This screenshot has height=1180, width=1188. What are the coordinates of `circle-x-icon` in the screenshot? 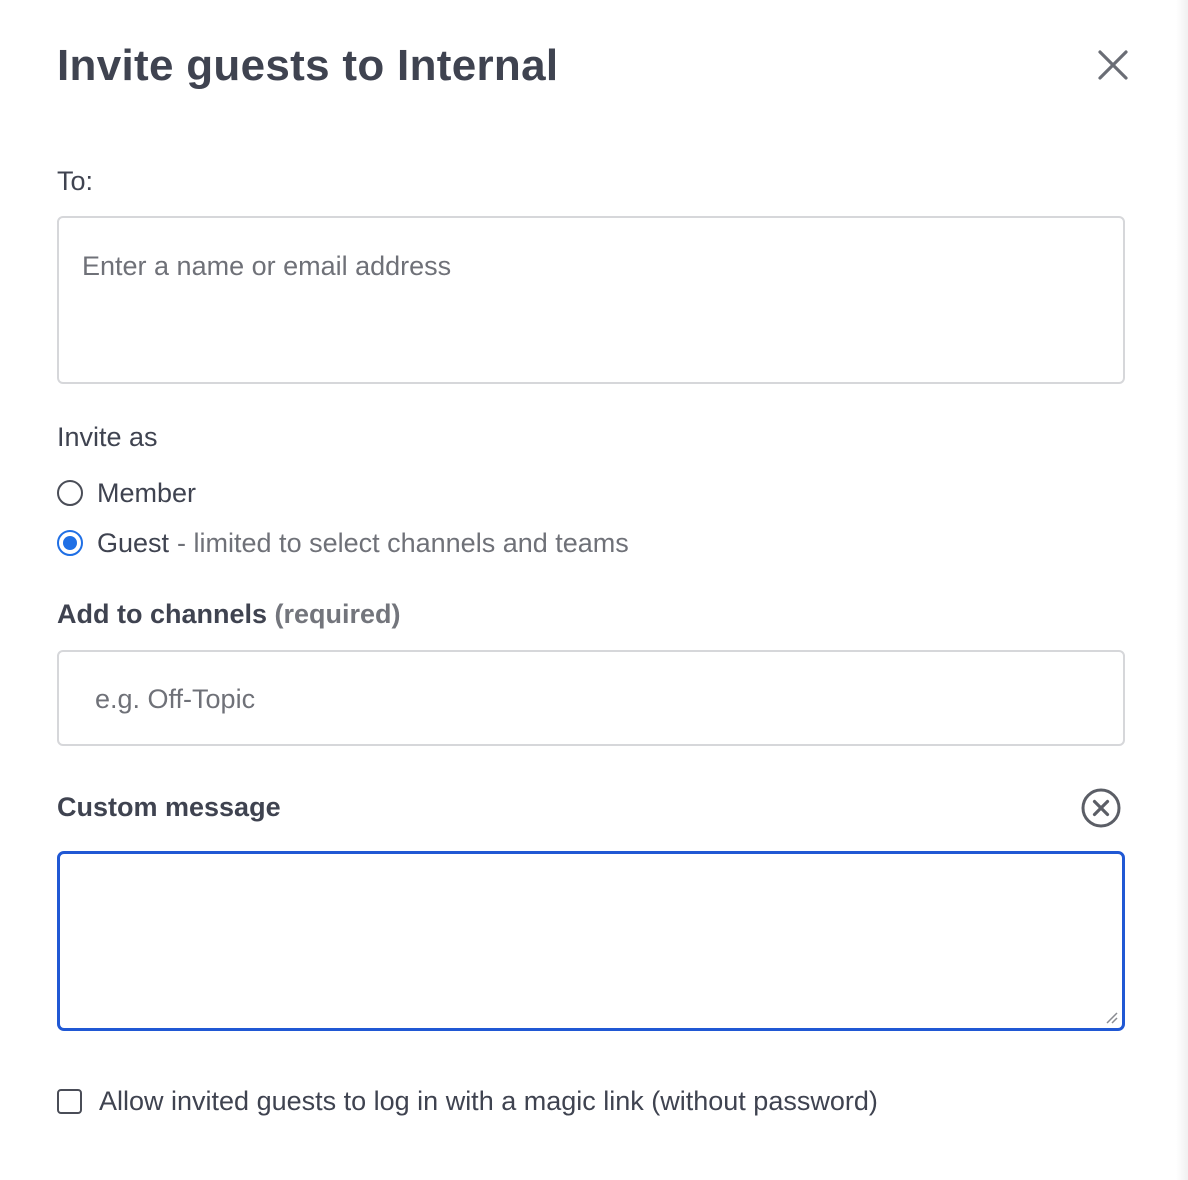 It's located at (1101, 808).